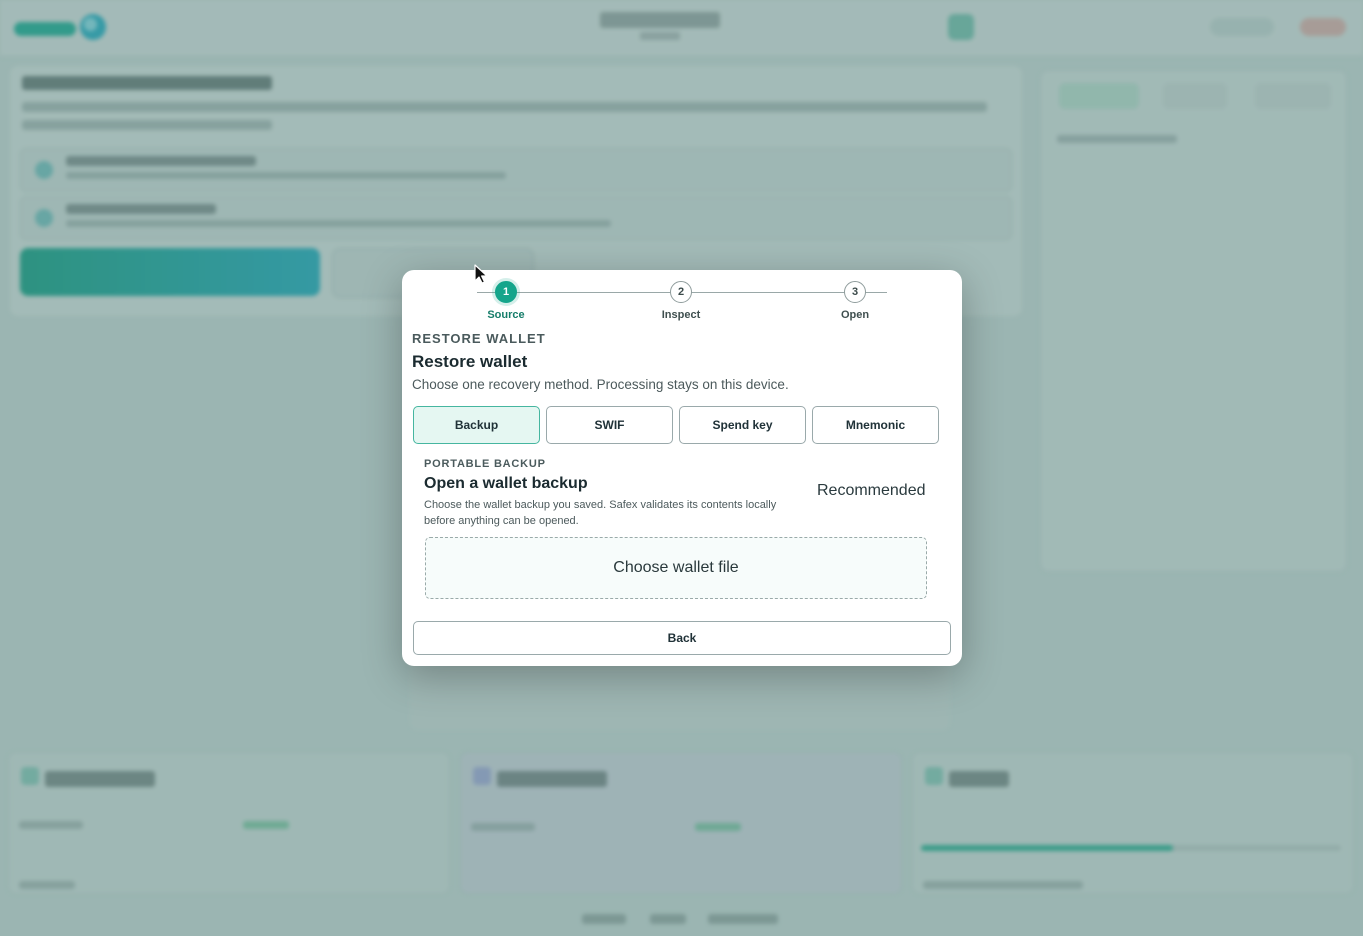 The width and height of the screenshot is (1363, 936). Describe the element at coordinates (871, 490) in the screenshot. I see `recommended-badge: Recommended` at that location.